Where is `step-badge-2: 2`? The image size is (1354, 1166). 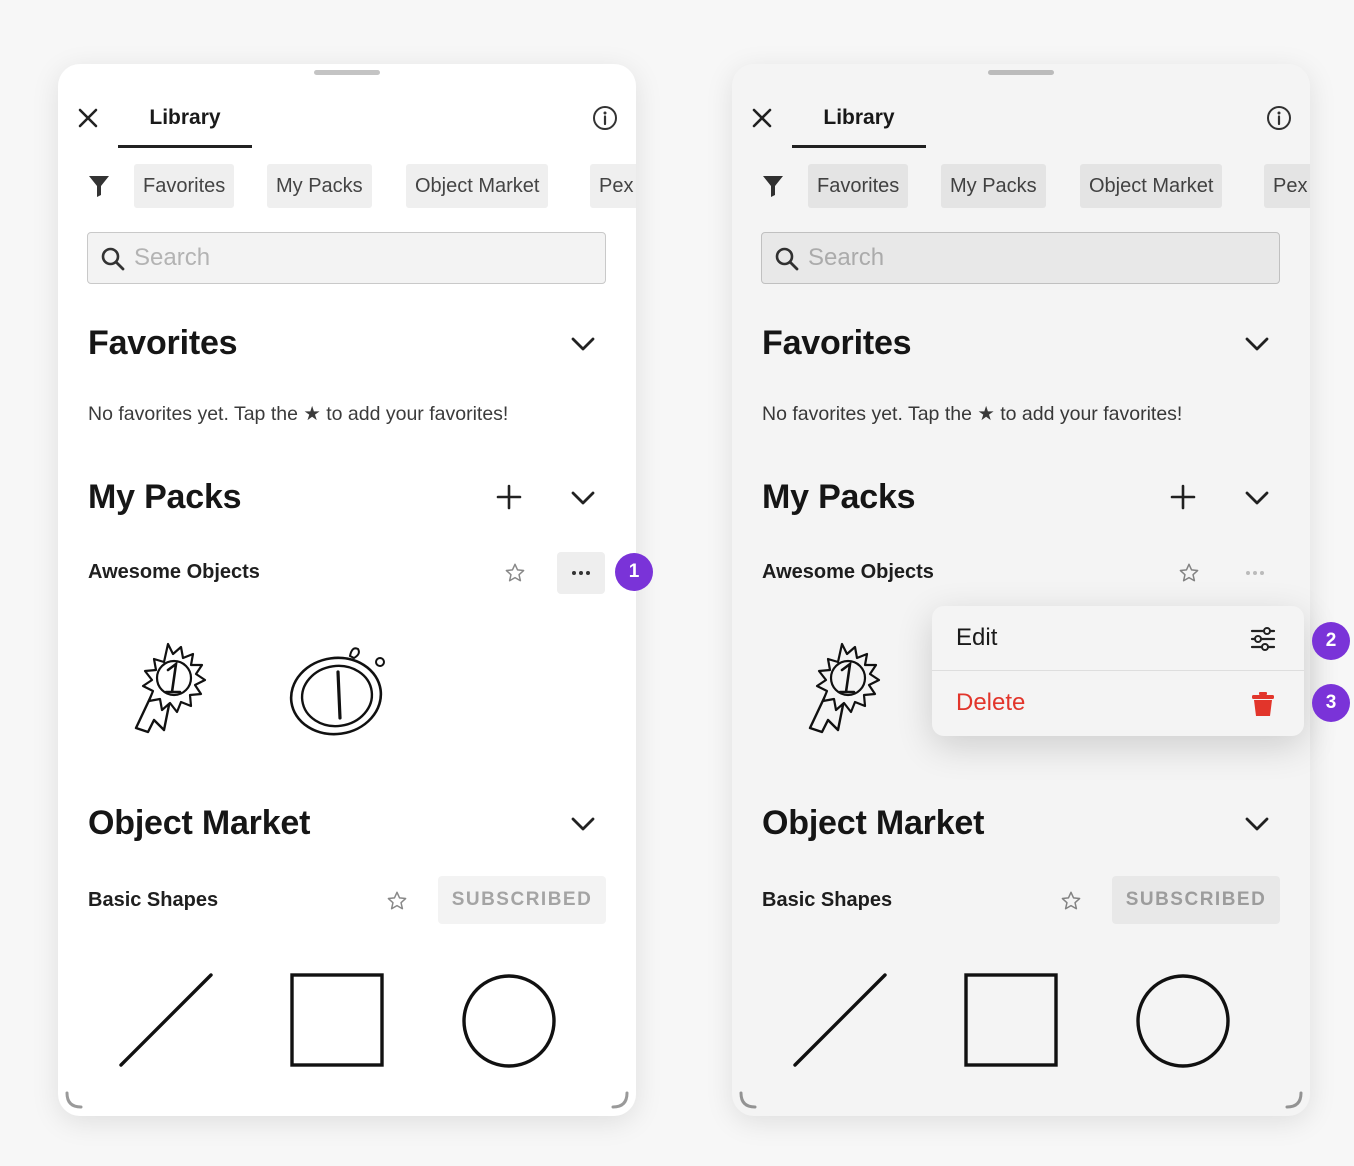
step-badge-2: 2 is located at coordinates (1331, 641).